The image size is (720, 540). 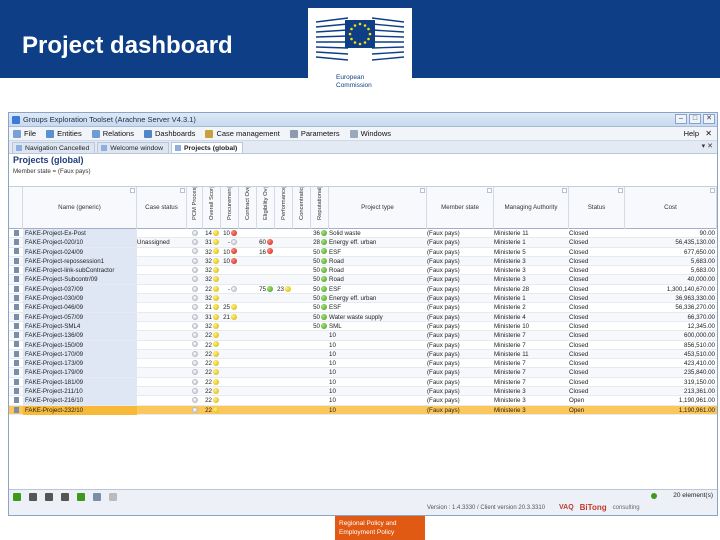 I want to click on maximize-button: □, so click(x=695, y=119).